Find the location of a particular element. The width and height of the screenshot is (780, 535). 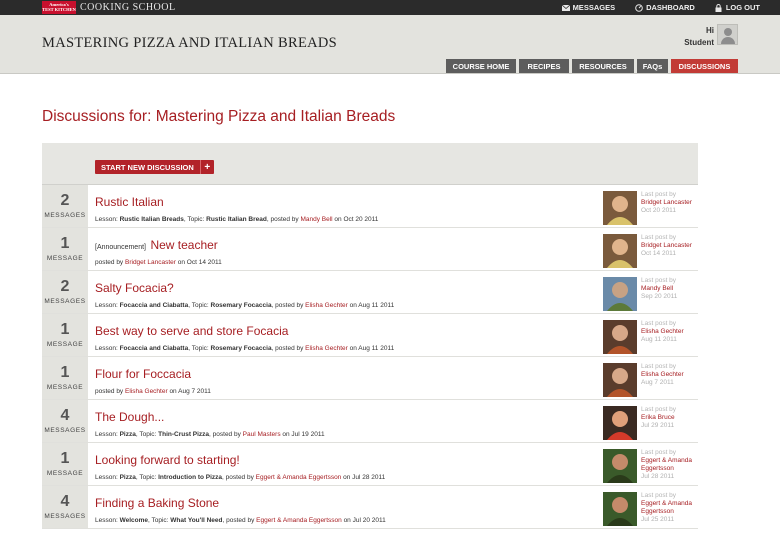

logout-link: LOG OUT is located at coordinates (747, 7).